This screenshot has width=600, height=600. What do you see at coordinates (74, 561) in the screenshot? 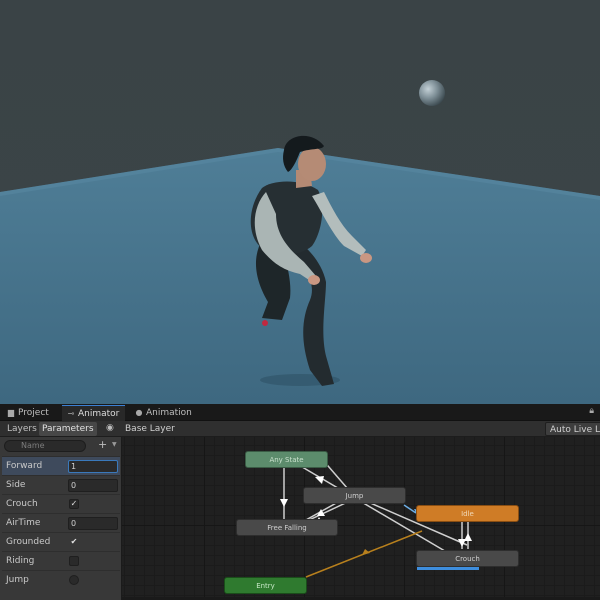
I see `param-checkbox` at bounding box center [74, 561].